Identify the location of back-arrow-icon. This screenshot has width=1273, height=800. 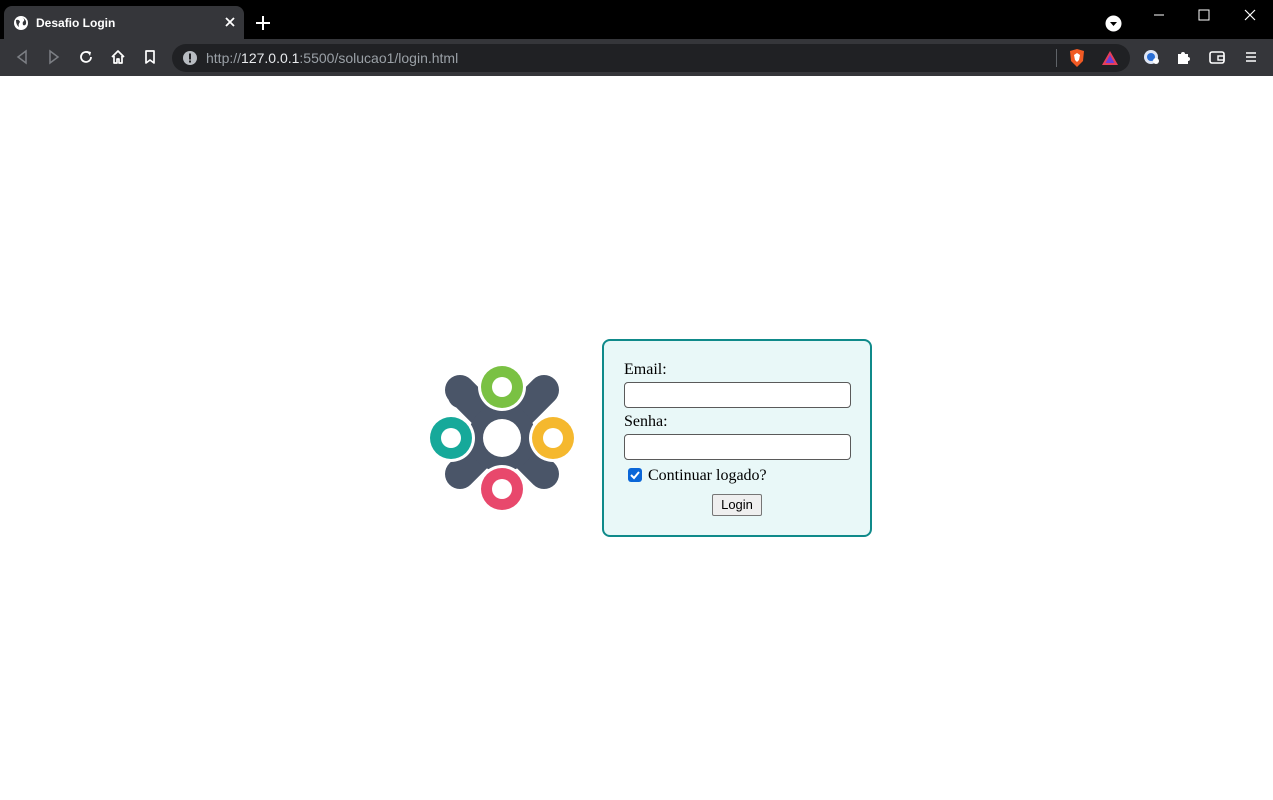
(22, 57).